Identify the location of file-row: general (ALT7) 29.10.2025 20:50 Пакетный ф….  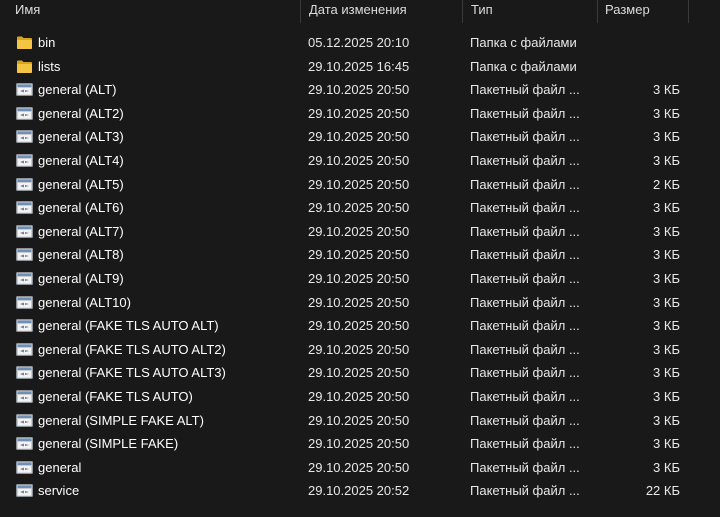
(360, 232).